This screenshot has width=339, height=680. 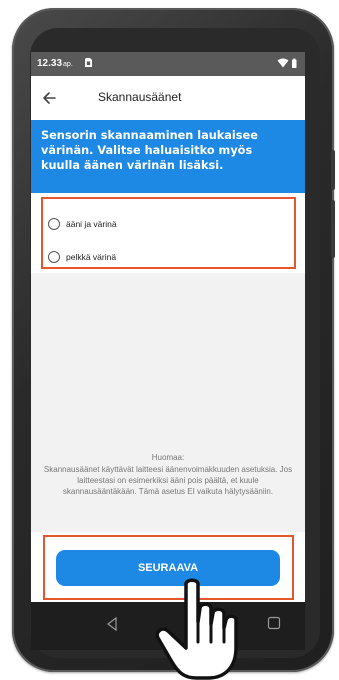 What do you see at coordinates (49, 98) in the screenshot?
I see `arrow-left-icon` at bounding box center [49, 98].